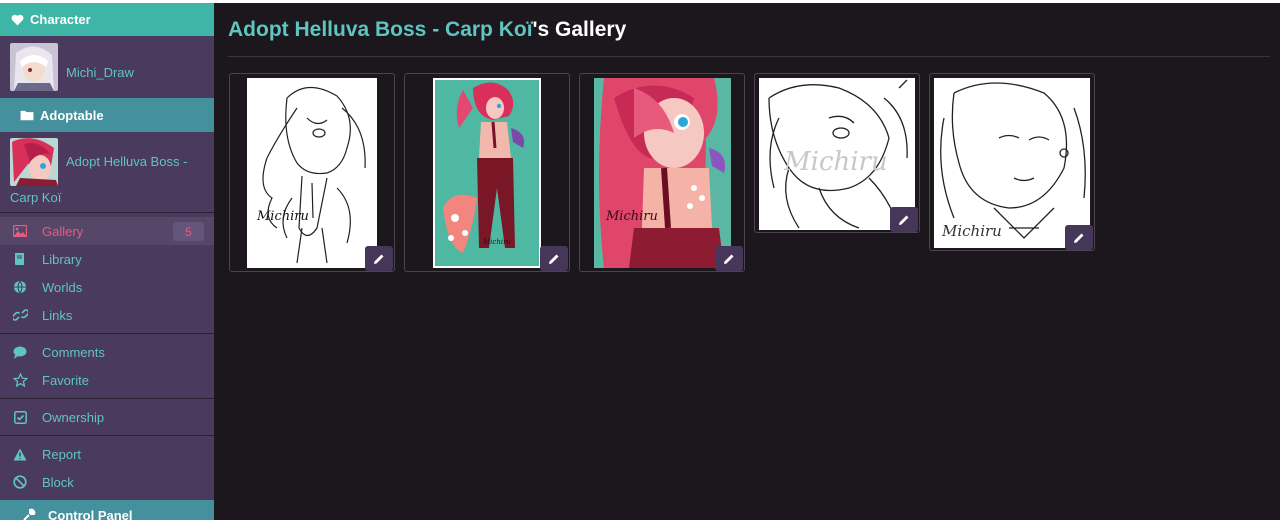 The width and height of the screenshot is (1280, 520). Describe the element at coordinates (34, 67) in the screenshot. I see `user-avatar` at that location.